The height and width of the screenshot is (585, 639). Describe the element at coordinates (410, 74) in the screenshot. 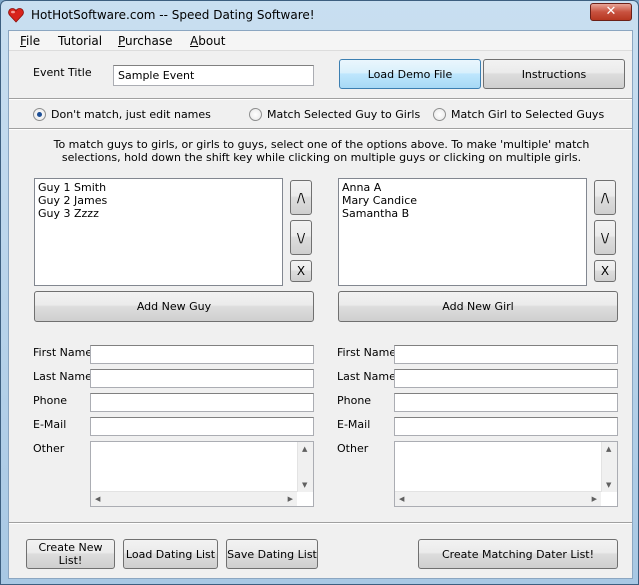

I see `load-demo-button: Load Demo File` at that location.